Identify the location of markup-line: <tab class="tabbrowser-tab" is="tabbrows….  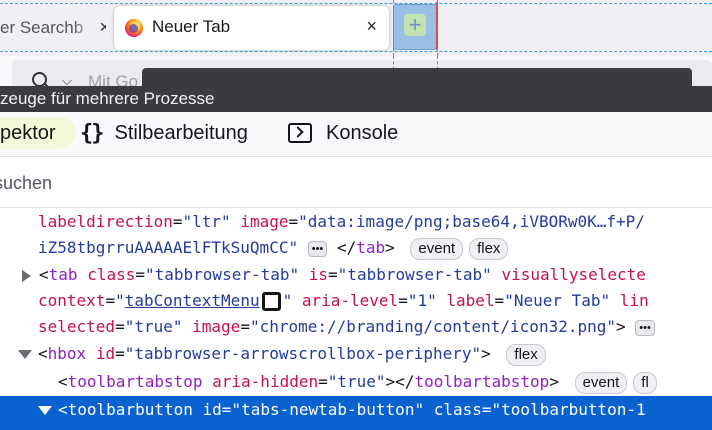
(356, 275).